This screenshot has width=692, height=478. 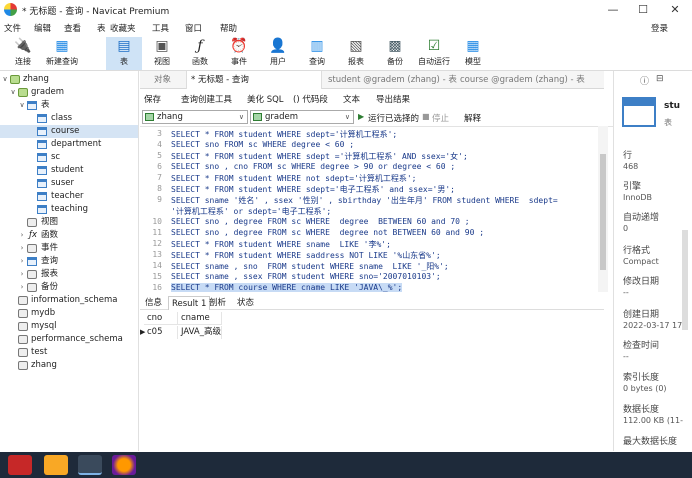 What do you see at coordinates (69, 313) in the screenshot?
I see `tree-db-mydb: mydb` at bounding box center [69, 313].